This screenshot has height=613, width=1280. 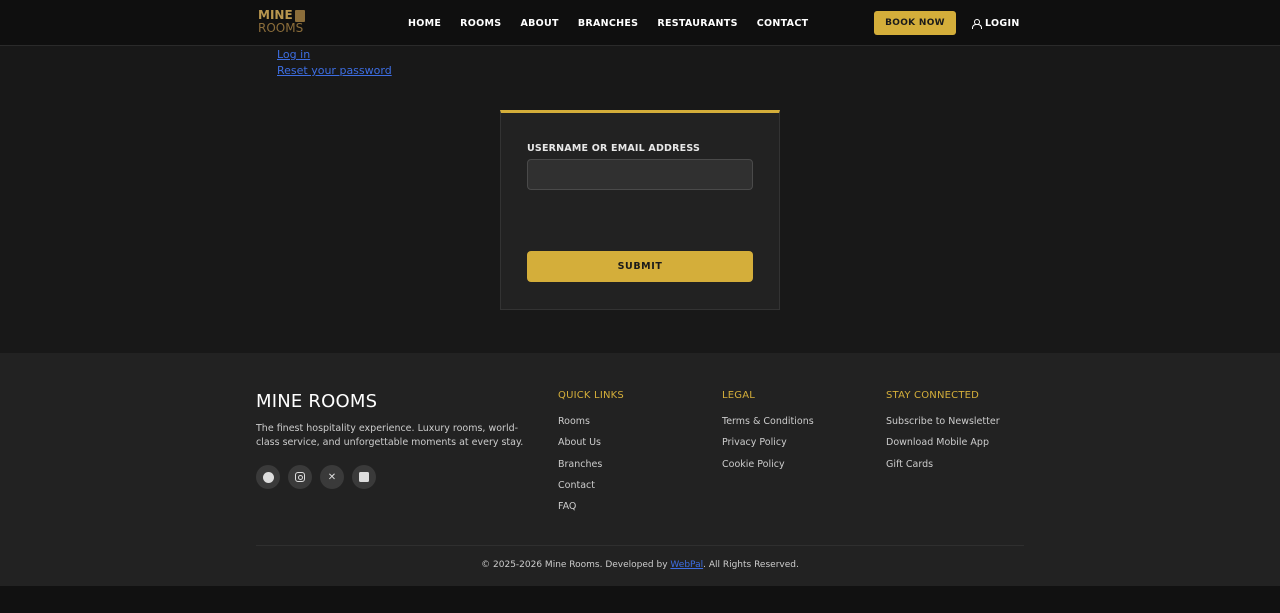 What do you see at coordinates (640, 266) in the screenshot?
I see `submit-button: SUBMIT` at bounding box center [640, 266].